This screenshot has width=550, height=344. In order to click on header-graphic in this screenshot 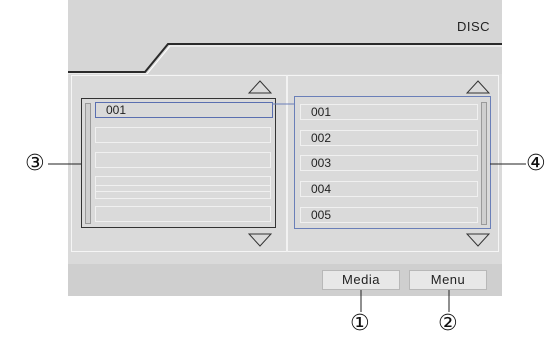, I will do `click(285, 58)`.